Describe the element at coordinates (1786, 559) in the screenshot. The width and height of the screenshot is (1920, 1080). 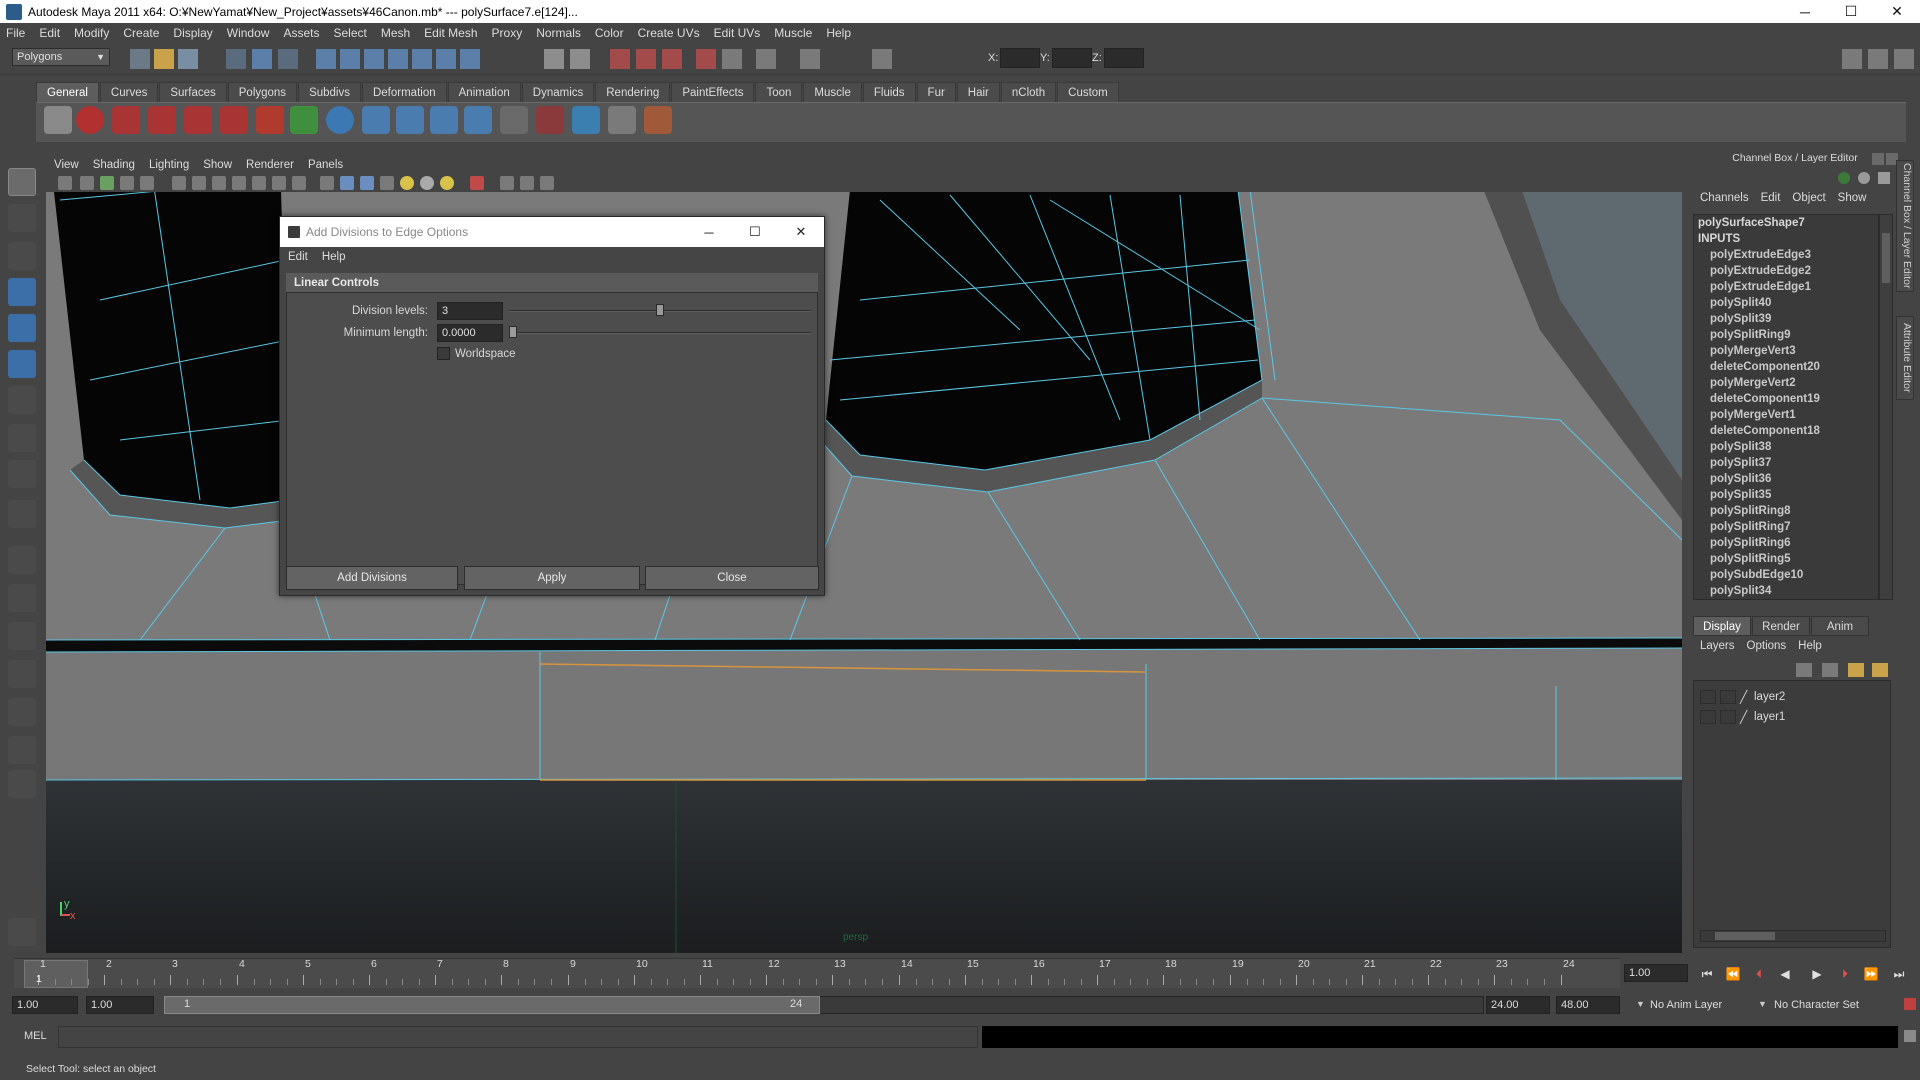
I see `input-node: polySplitRing5` at that location.